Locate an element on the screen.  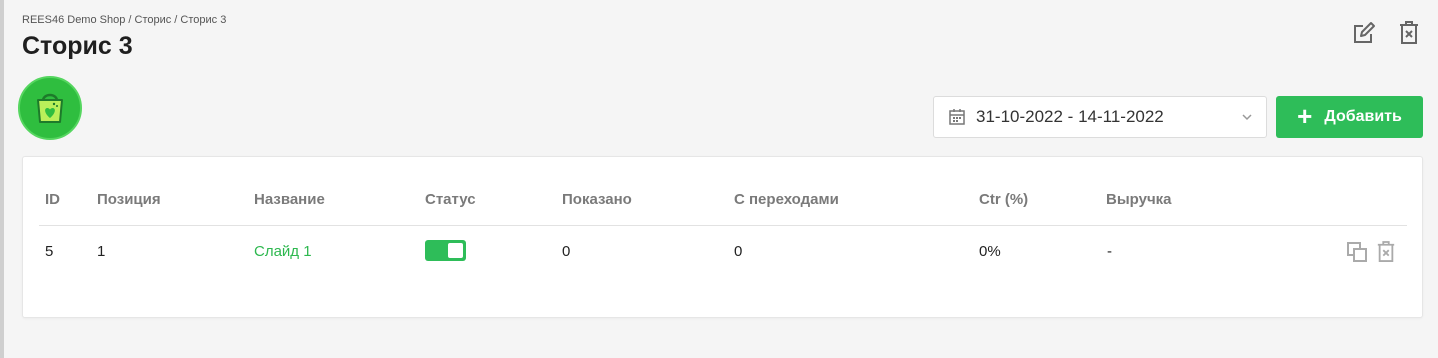
toggle-knob is located at coordinates (455, 250).